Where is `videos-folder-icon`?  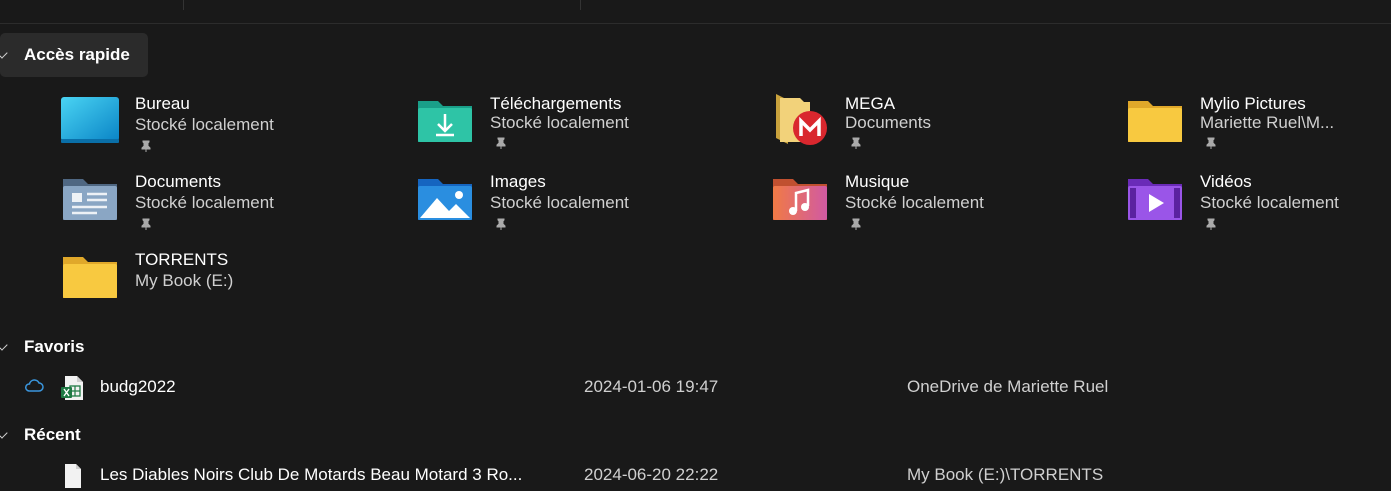 videos-folder-icon is located at coordinates (1155, 199).